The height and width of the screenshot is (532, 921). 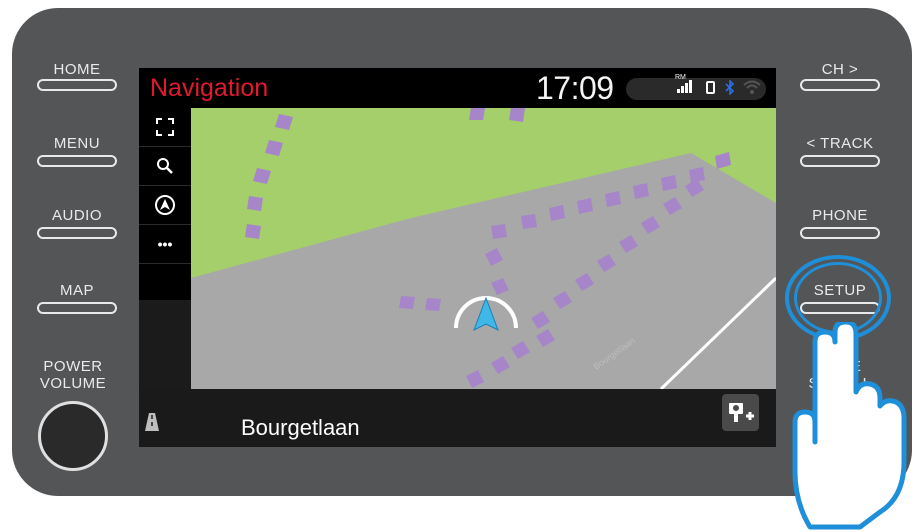 What do you see at coordinates (209, 88) in the screenshot?
I see `app-title: Navigation` at bounding box center [209, 88].